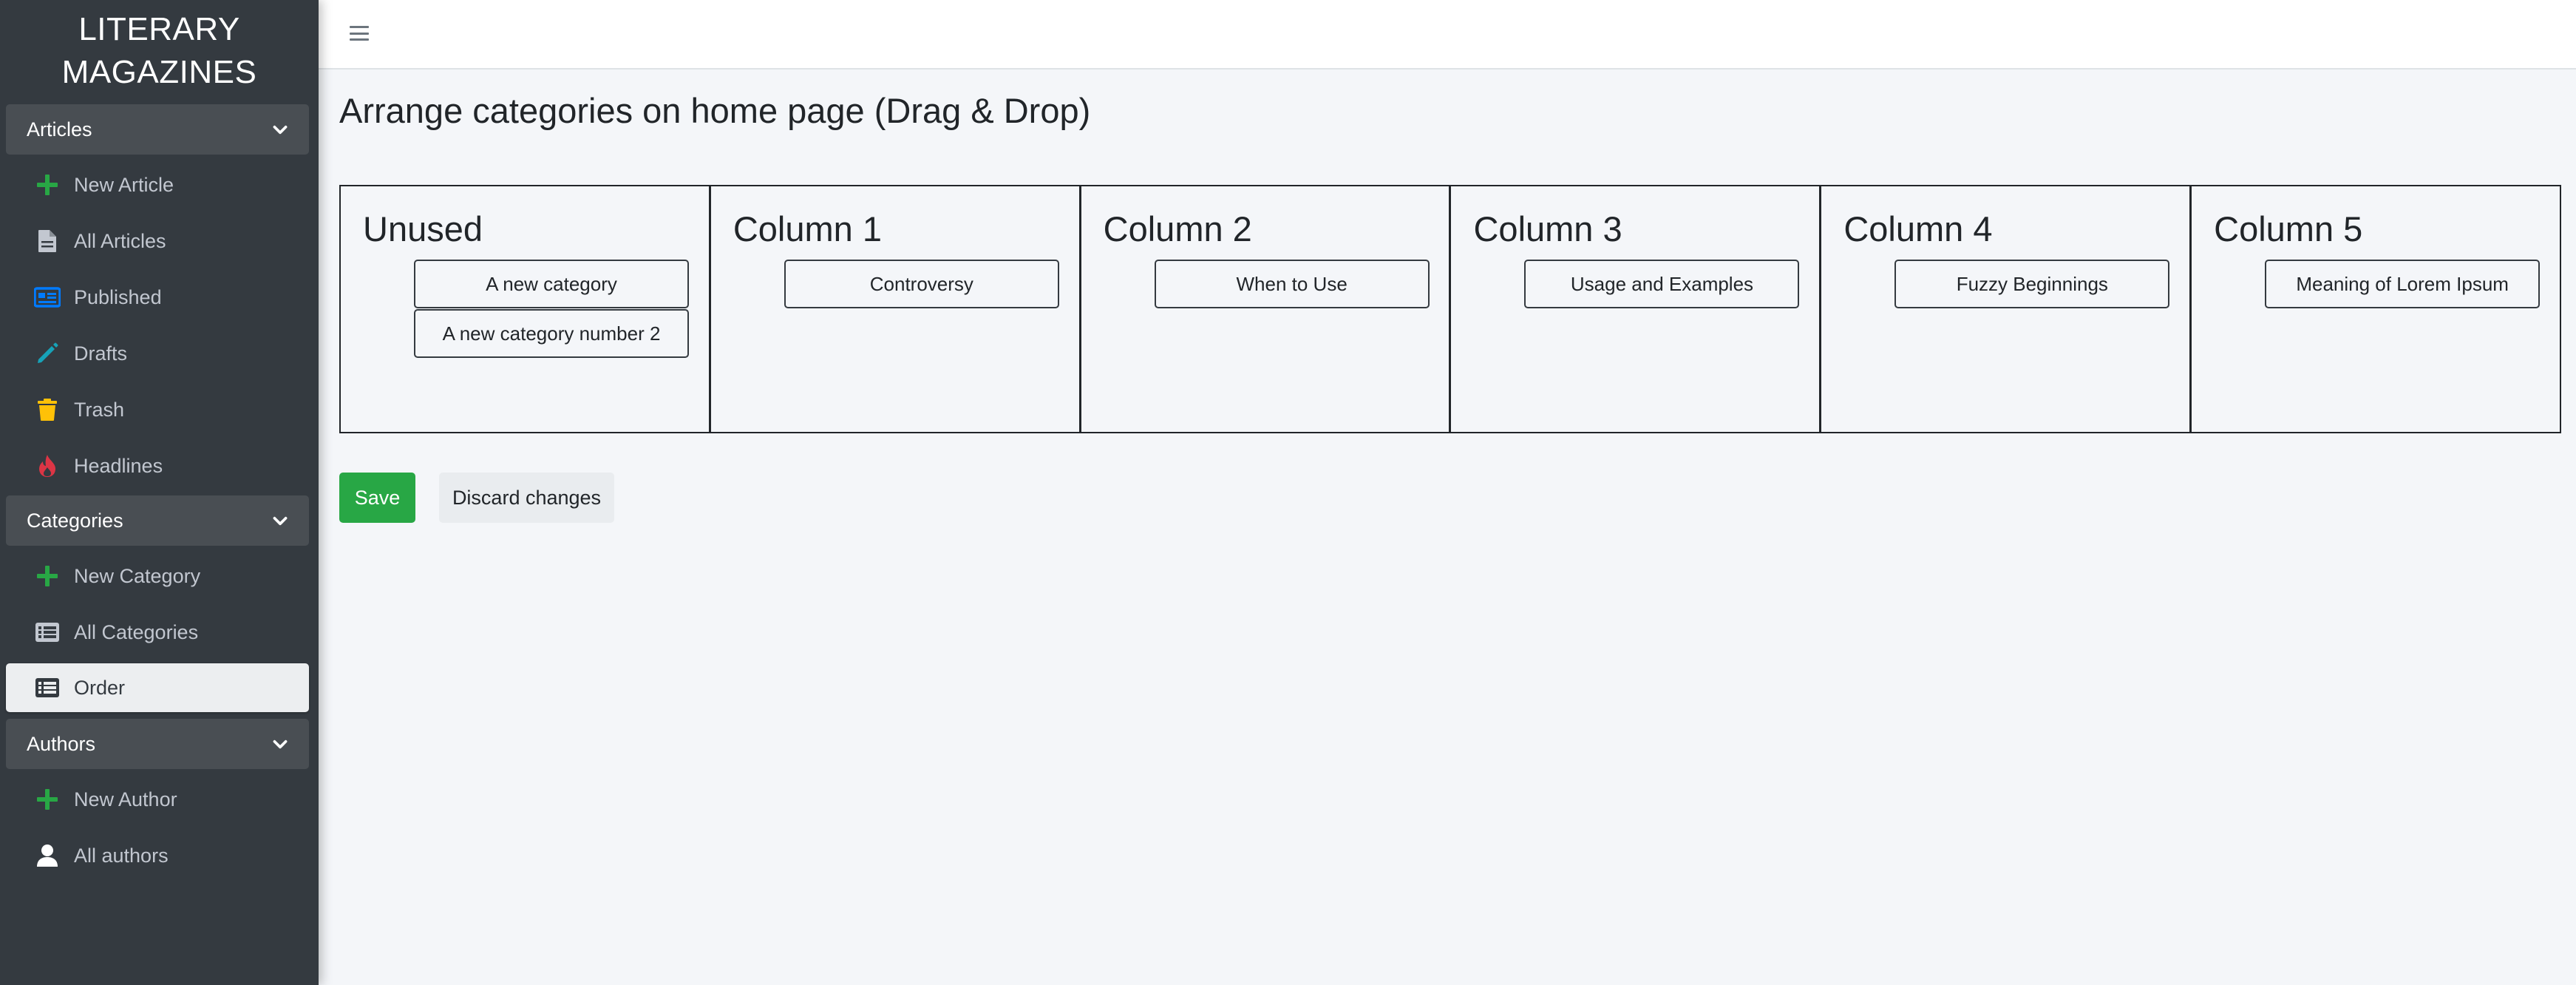 This screenshot has width=2576, height=985. Describe the element at coordinates (124, 184) in the screenshot. I see `sidebar-item-label: New Article` at that location.